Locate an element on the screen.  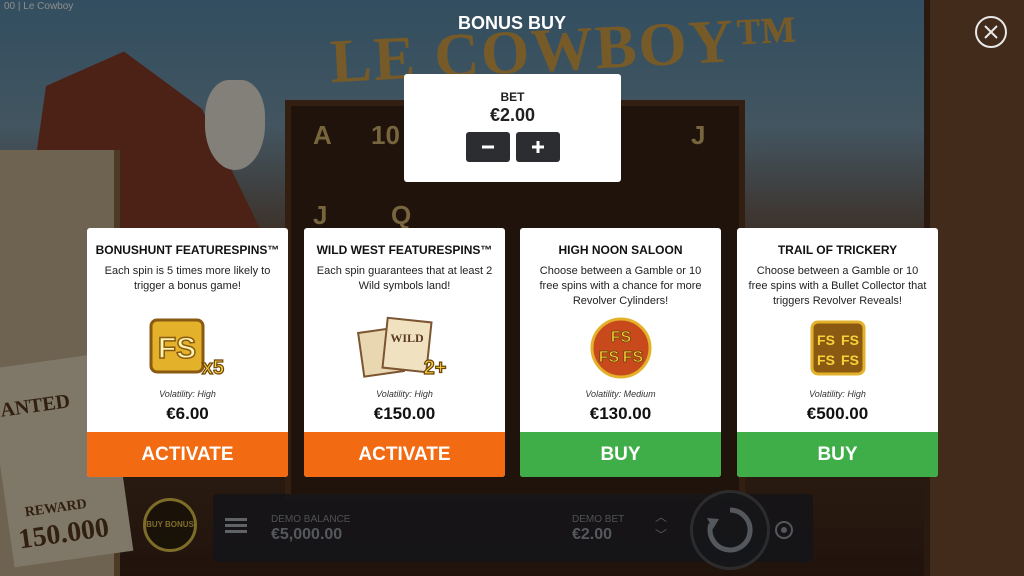
decrease-bet-button is located at coordinates (488, 147).